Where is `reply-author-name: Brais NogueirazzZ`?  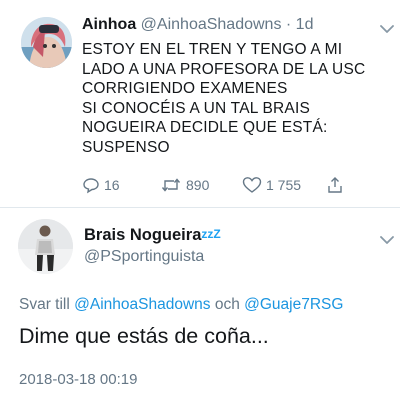 reply-author-name: Brais NogueirazzZ is located at coordinates (152, 235).